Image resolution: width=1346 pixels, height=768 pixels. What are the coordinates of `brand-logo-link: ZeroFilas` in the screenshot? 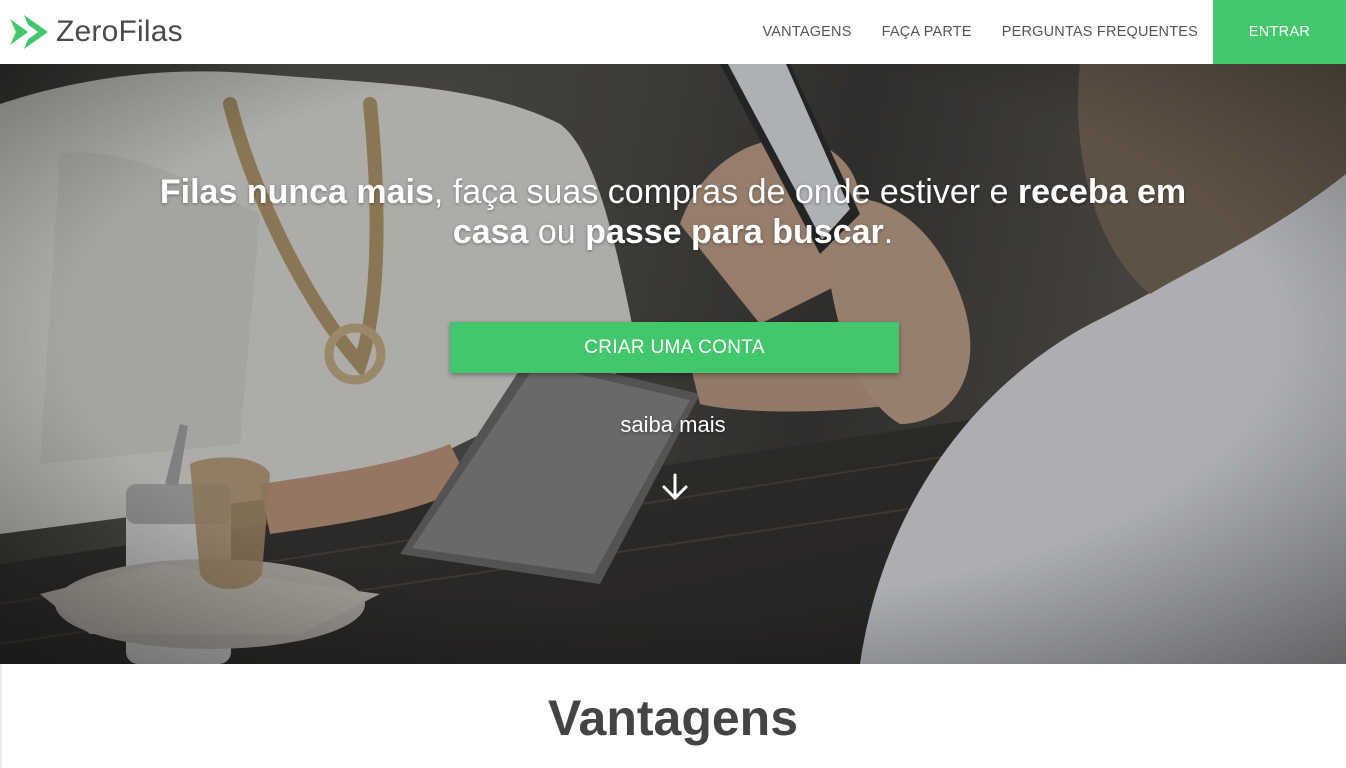 It's located at (96, 32).